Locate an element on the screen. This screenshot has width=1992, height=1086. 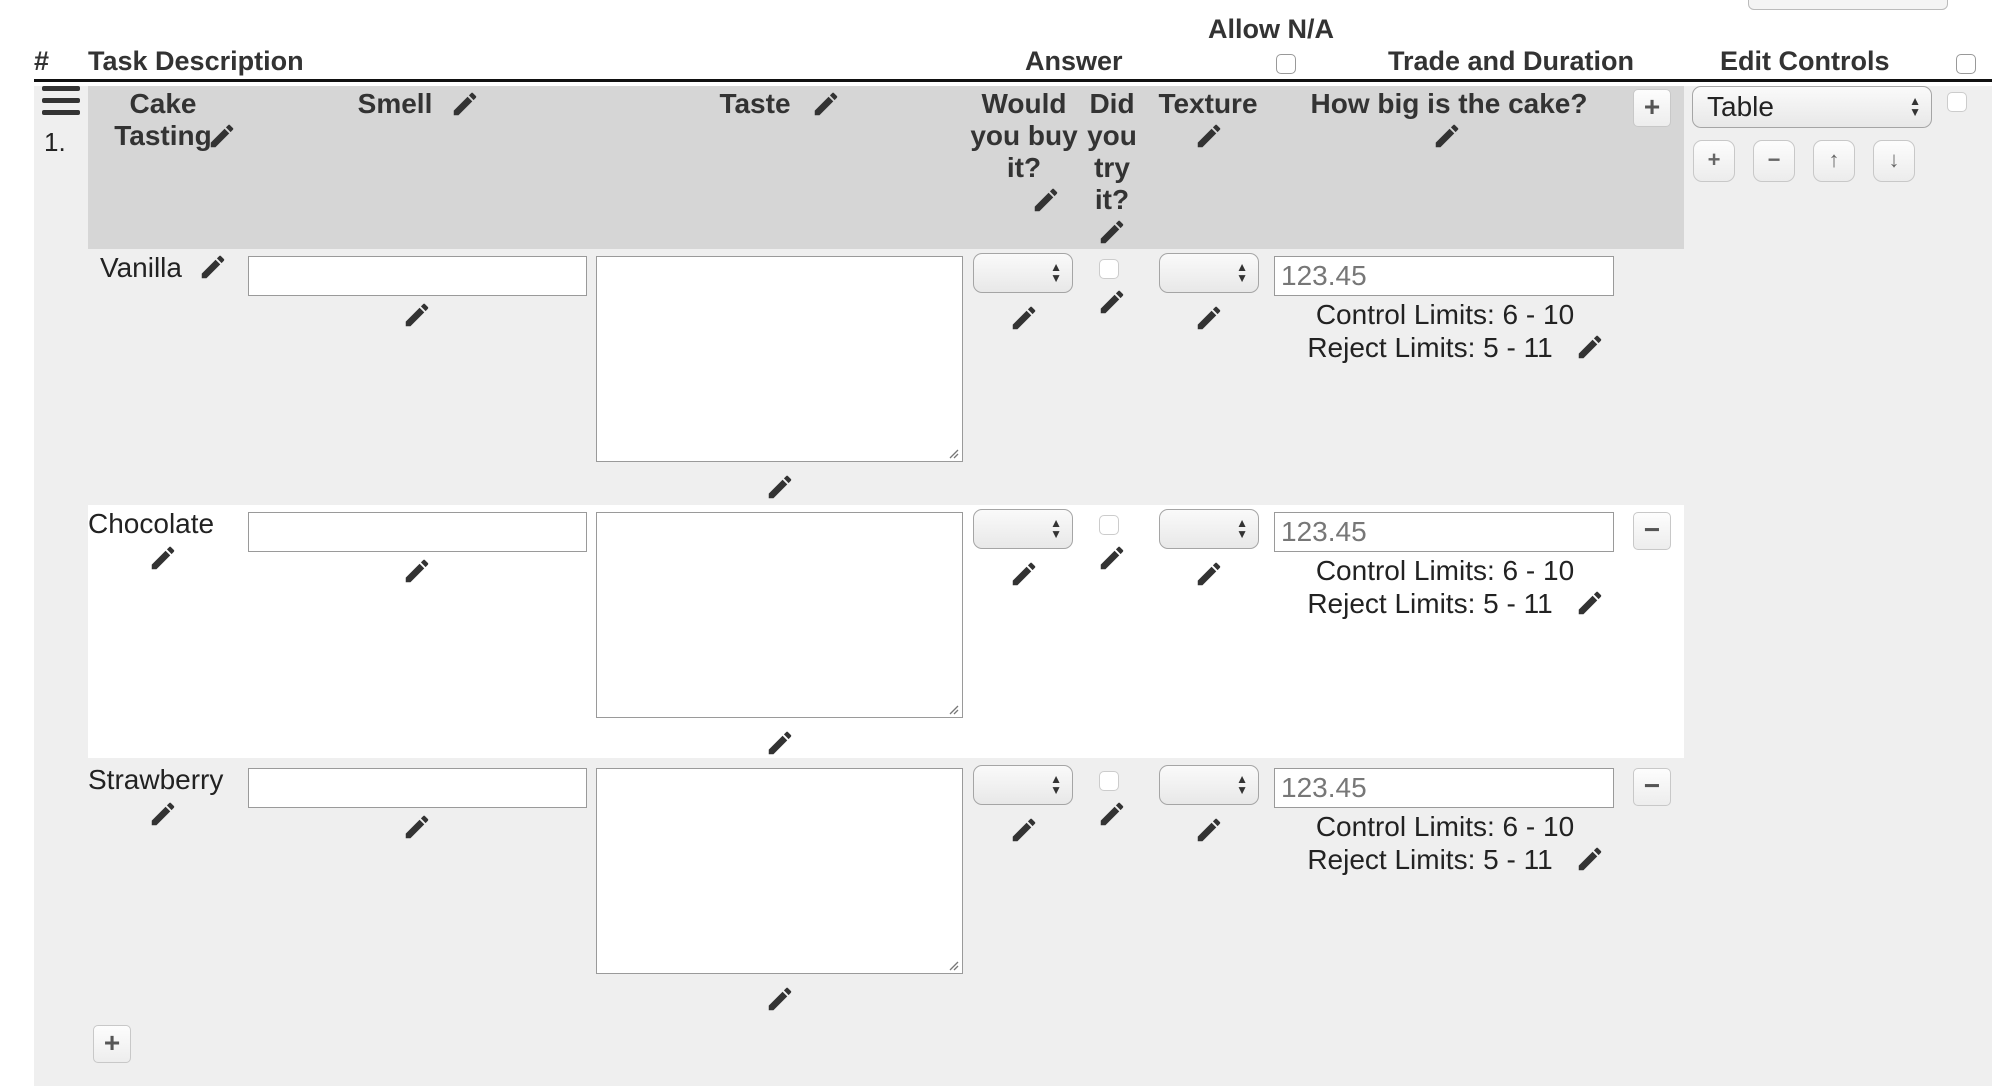
top-partial-button is located at coordinates (1848, 5).